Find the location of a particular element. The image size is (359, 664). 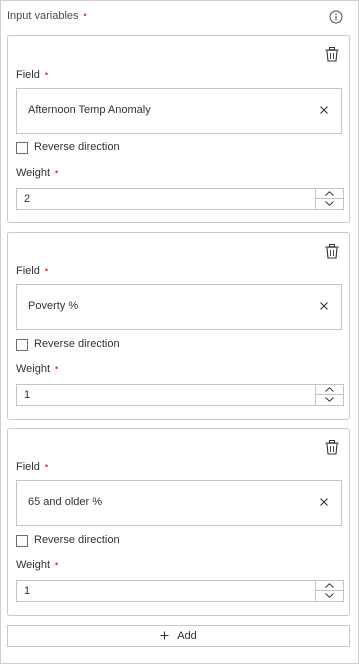

field-value: 65 and older % is located at coordinates (65, 502).